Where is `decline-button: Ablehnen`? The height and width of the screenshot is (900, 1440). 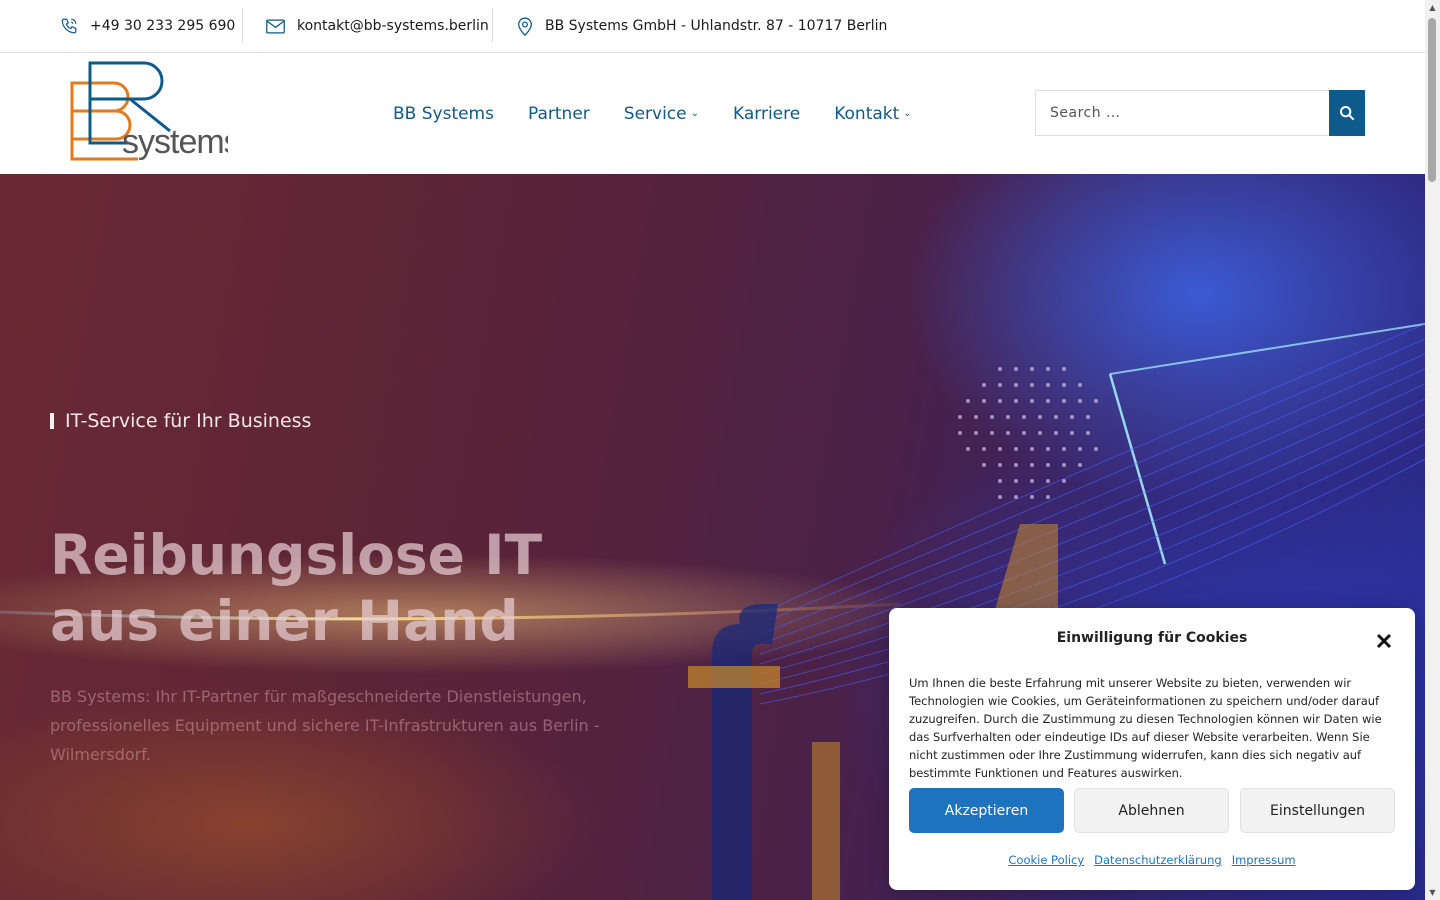
decline-button: Ablehnen is located at coordinates (1151, 810).